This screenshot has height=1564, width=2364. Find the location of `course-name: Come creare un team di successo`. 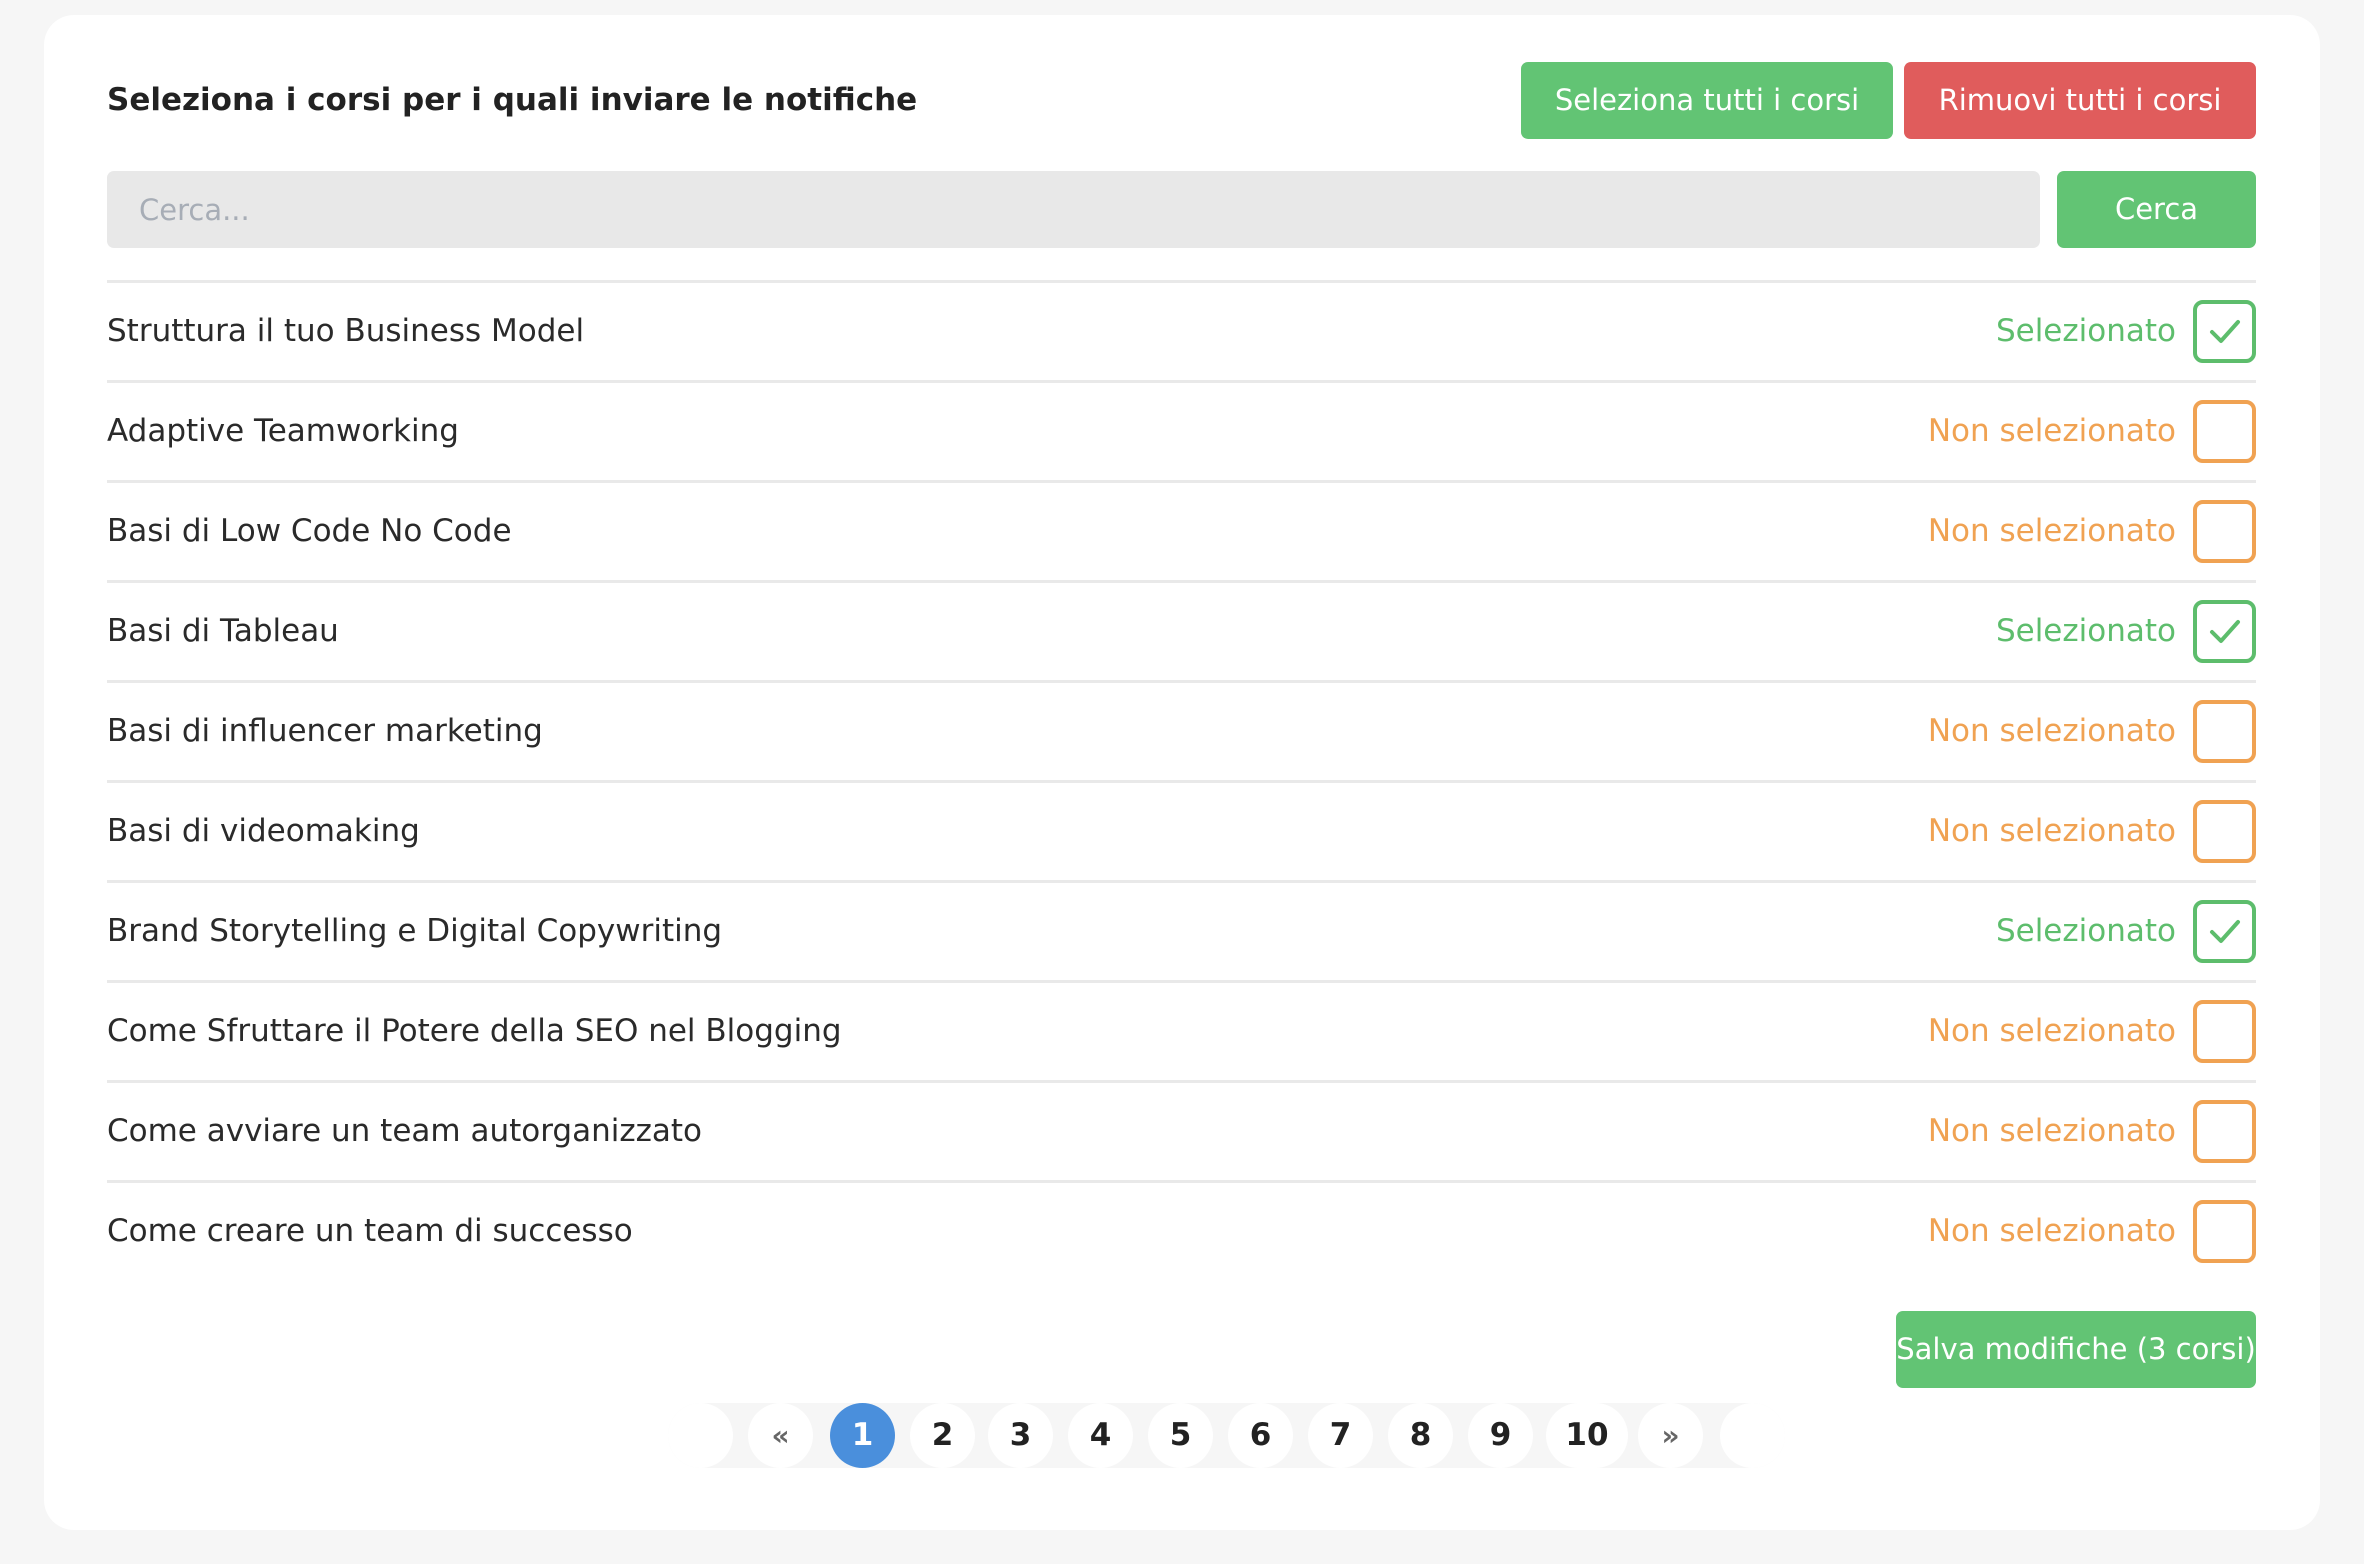

course-name: Come creare un team di successo is located at coordinates (370, 1231).